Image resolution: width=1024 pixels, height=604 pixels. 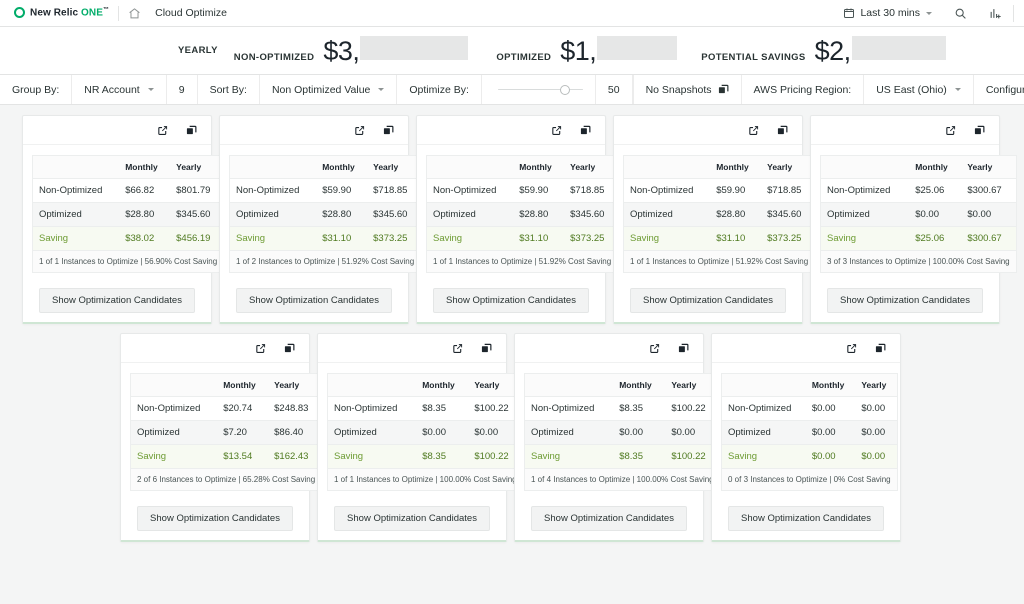 What do you see at coordinates (295, 456) in the screenshot?
I see `saving-yearly: $162.43` at bounding box center [295, 456].